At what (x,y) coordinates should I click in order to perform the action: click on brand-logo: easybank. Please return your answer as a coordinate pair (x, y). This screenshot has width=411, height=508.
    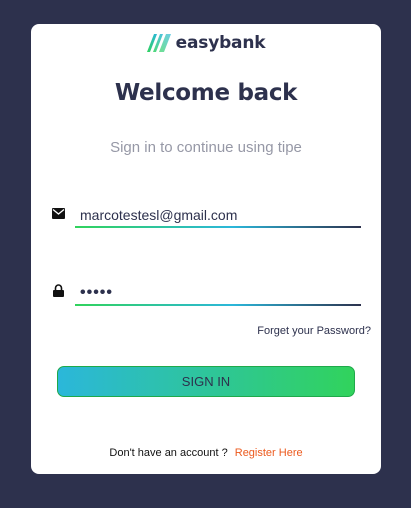
    Looking at the image, I should click on (206, 43).